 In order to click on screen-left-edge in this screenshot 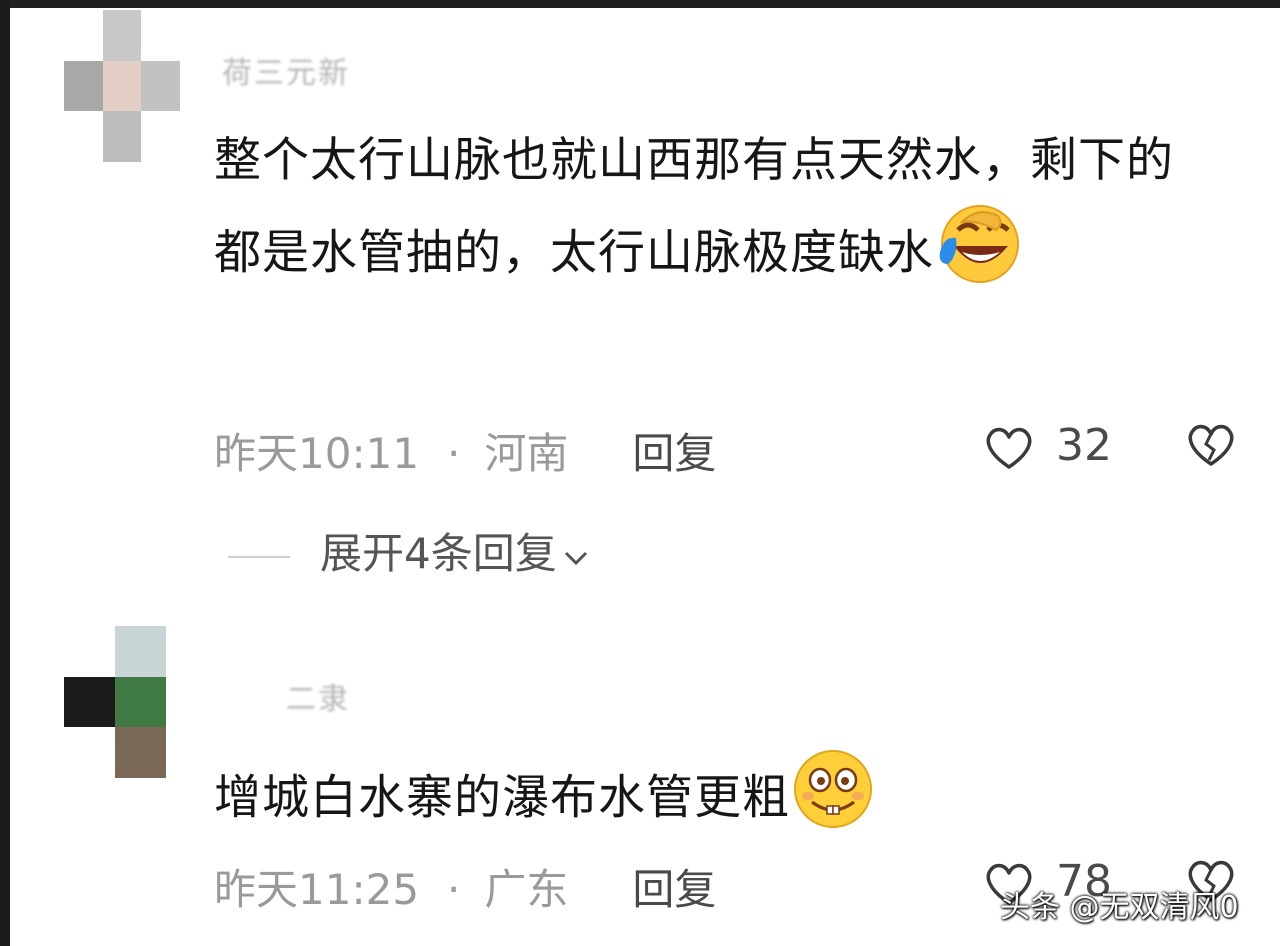, I will do `click(5, 473)`.